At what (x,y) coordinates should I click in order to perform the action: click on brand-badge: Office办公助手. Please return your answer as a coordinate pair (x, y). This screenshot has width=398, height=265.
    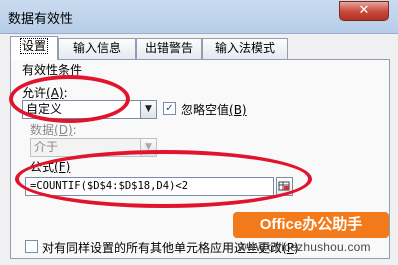
    Looking at the image, I should click on (311, 225).